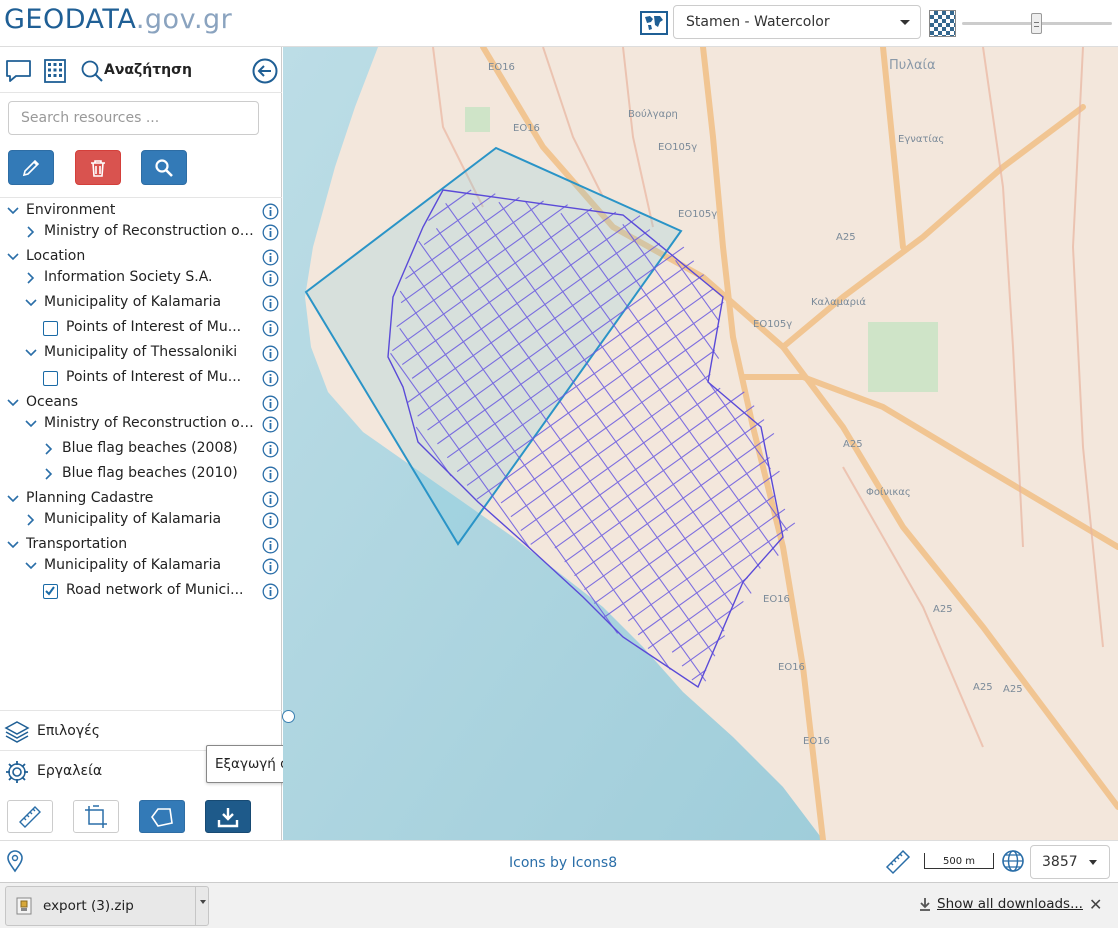 The height and width of the screenshot is (928, 1118). Describe the element at coordinates (141, 474) in the screenshot. I see `tree-item: Blue flag beaches (2010)` at that location.